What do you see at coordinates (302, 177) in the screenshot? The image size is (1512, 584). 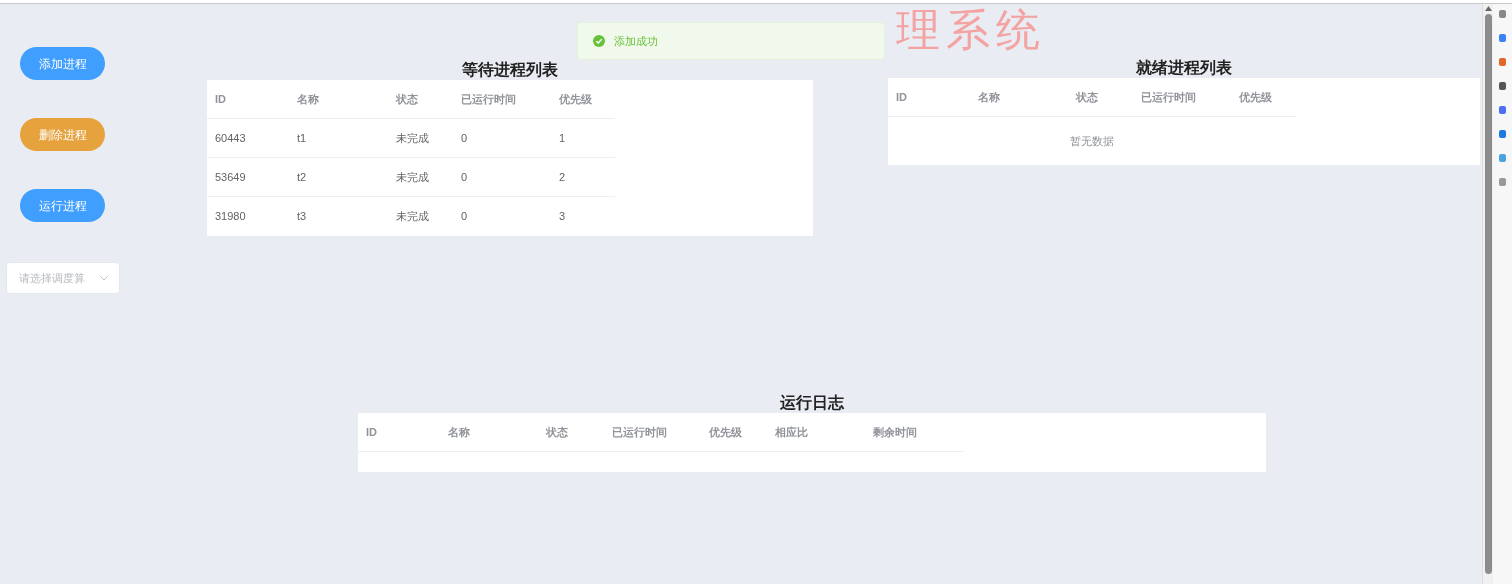 I see `table-cell-text: t2` at bounding box center [302, 177].